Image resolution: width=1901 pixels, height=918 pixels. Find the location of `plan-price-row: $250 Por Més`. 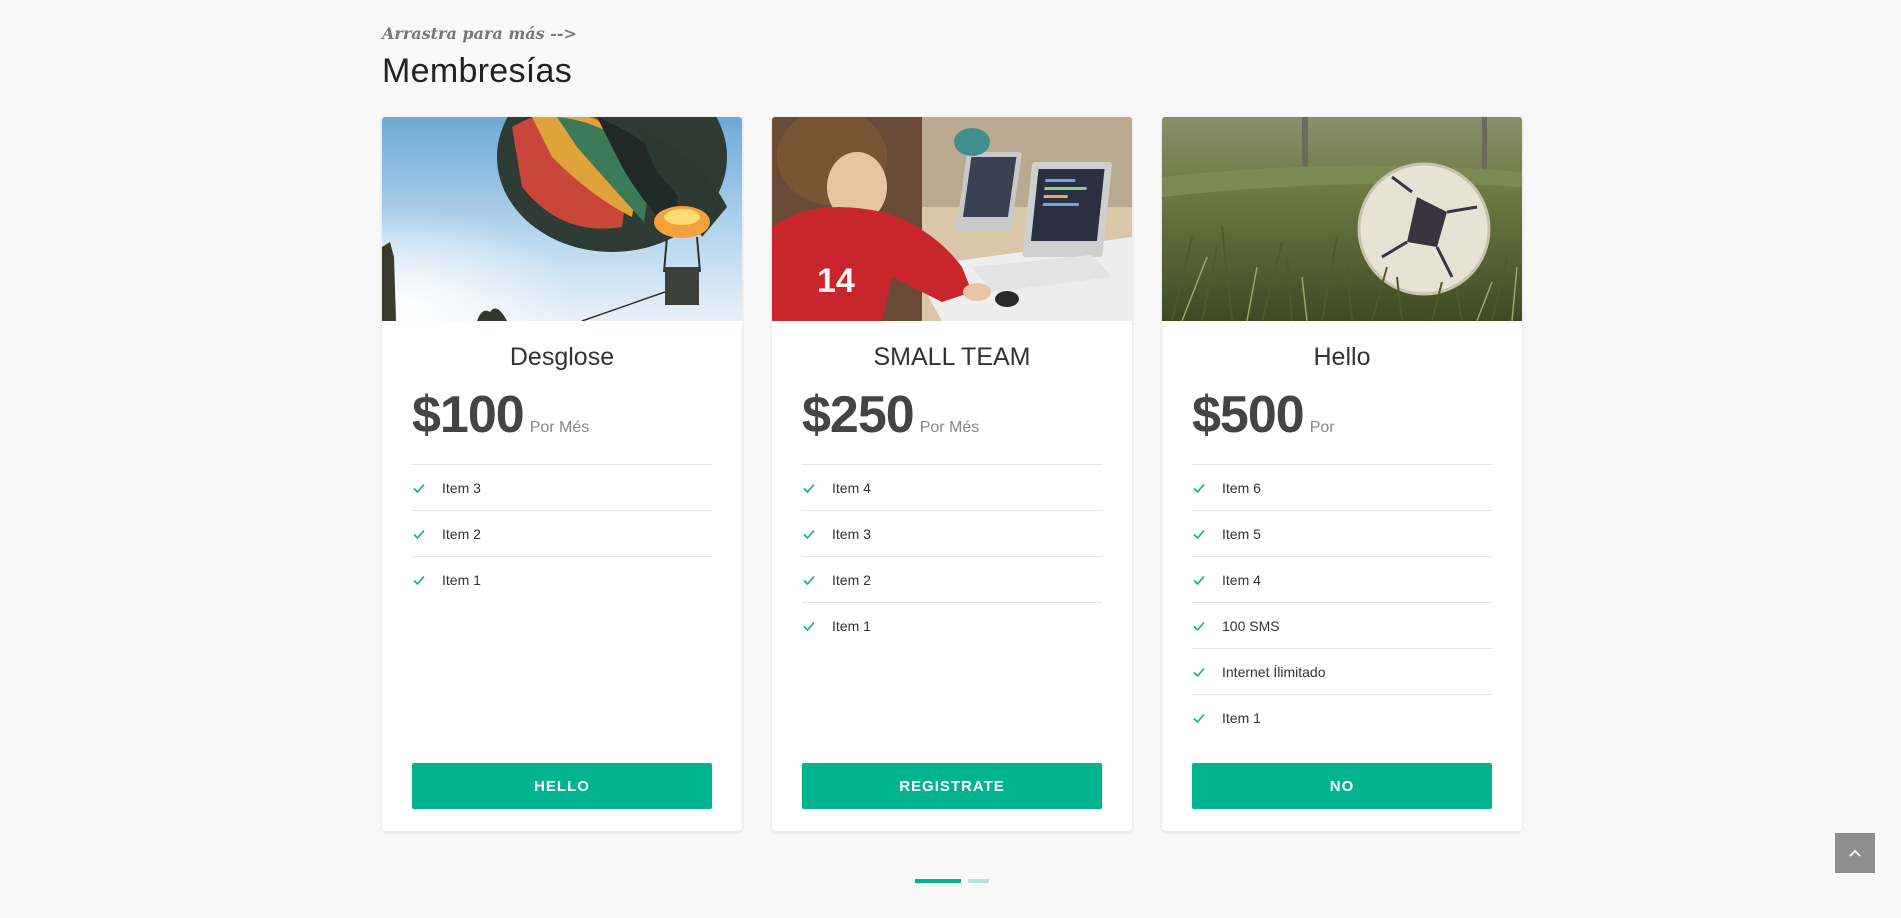

plan-price-row: $250 Por Més is located at coordinates (952, 415).